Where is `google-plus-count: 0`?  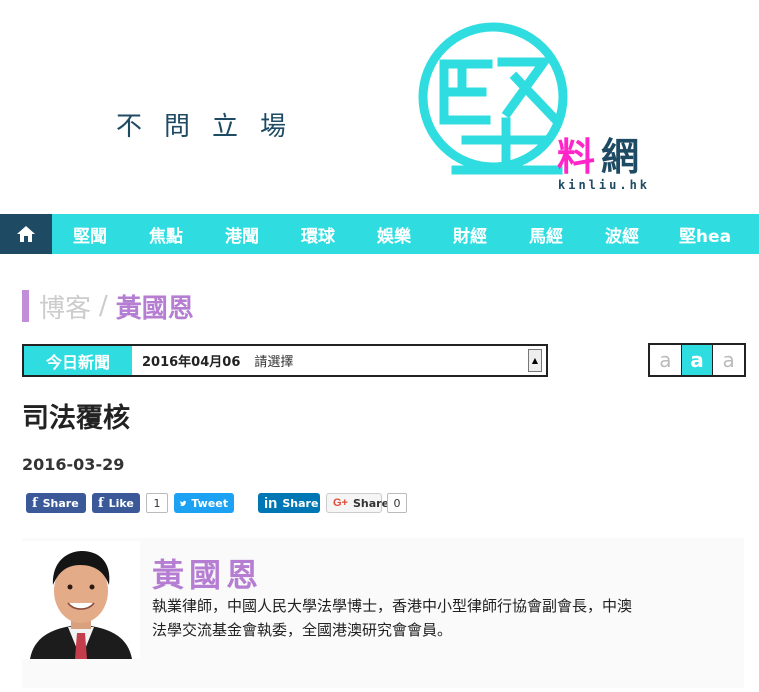 google-plus-count: 0 is located at coordinates (397, 503).